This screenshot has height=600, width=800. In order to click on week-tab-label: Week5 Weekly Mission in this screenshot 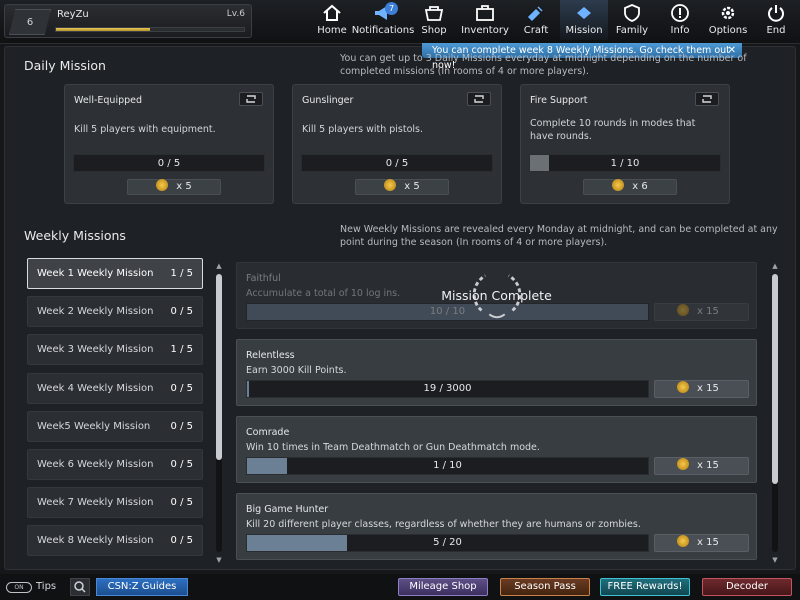, I will do `click(94, 426)`.